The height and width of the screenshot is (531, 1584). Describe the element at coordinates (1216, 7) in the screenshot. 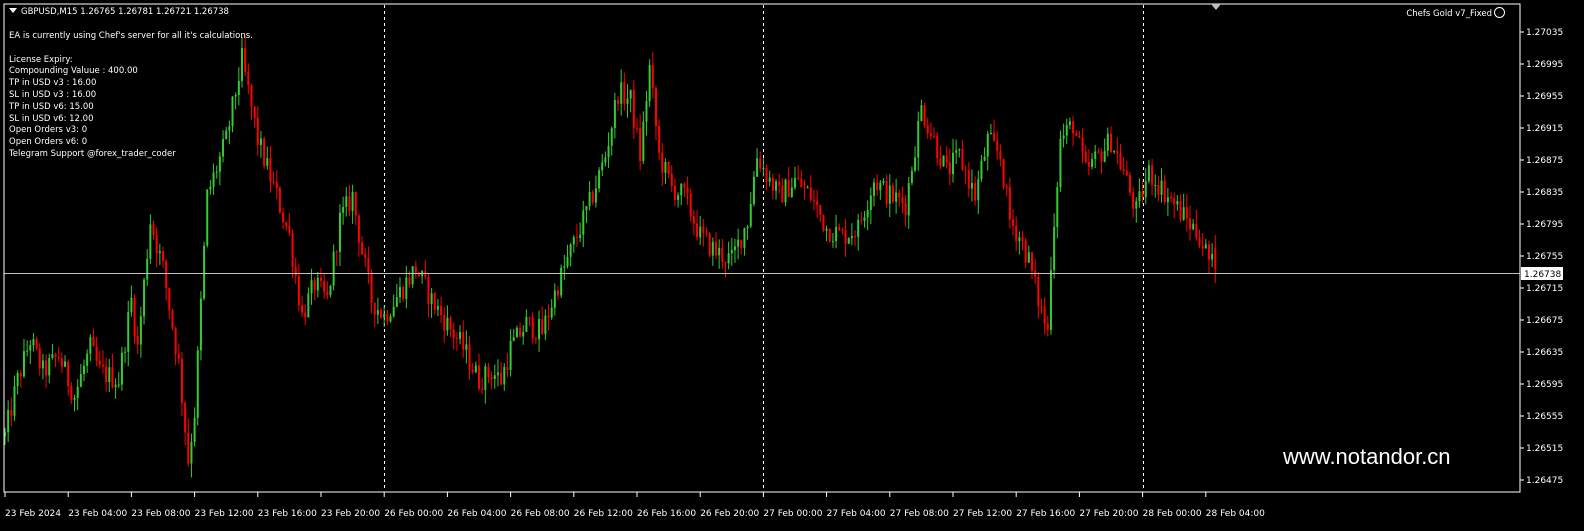

I see `shift-marker-icon` at that location.